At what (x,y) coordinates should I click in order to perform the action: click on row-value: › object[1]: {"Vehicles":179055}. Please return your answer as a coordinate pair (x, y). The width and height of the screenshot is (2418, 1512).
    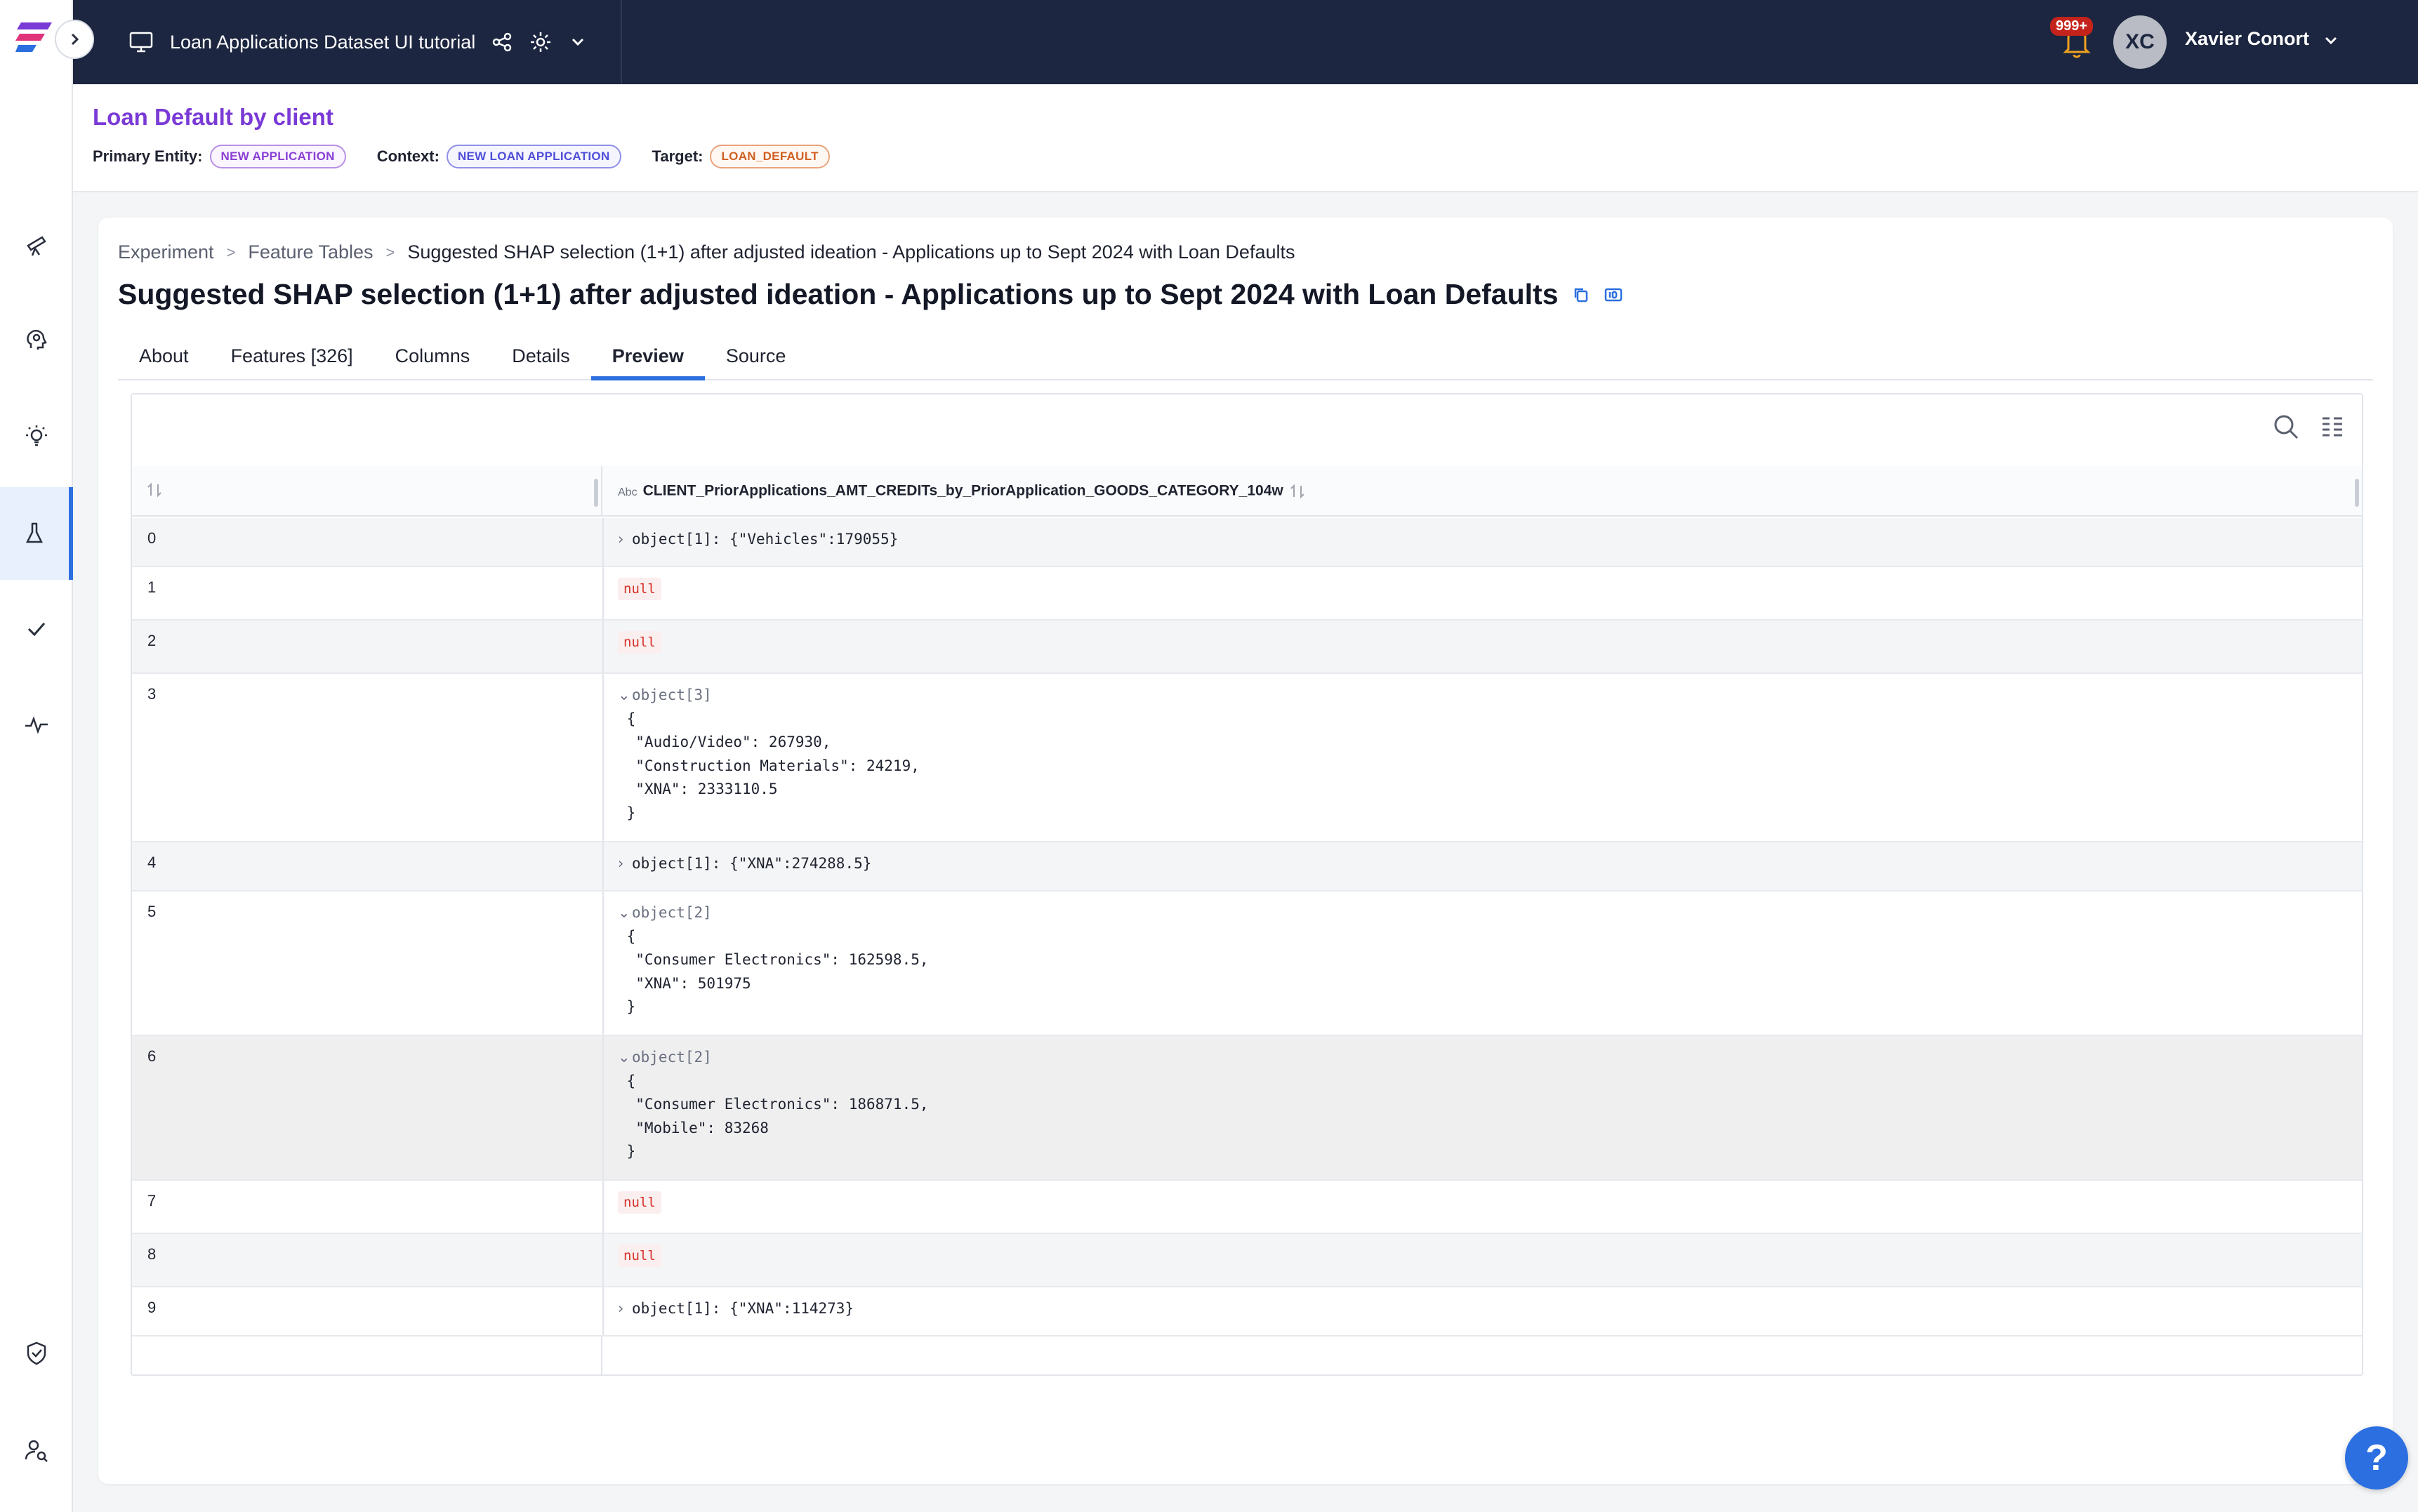
    Looking at the image, I should click on (758, 540).